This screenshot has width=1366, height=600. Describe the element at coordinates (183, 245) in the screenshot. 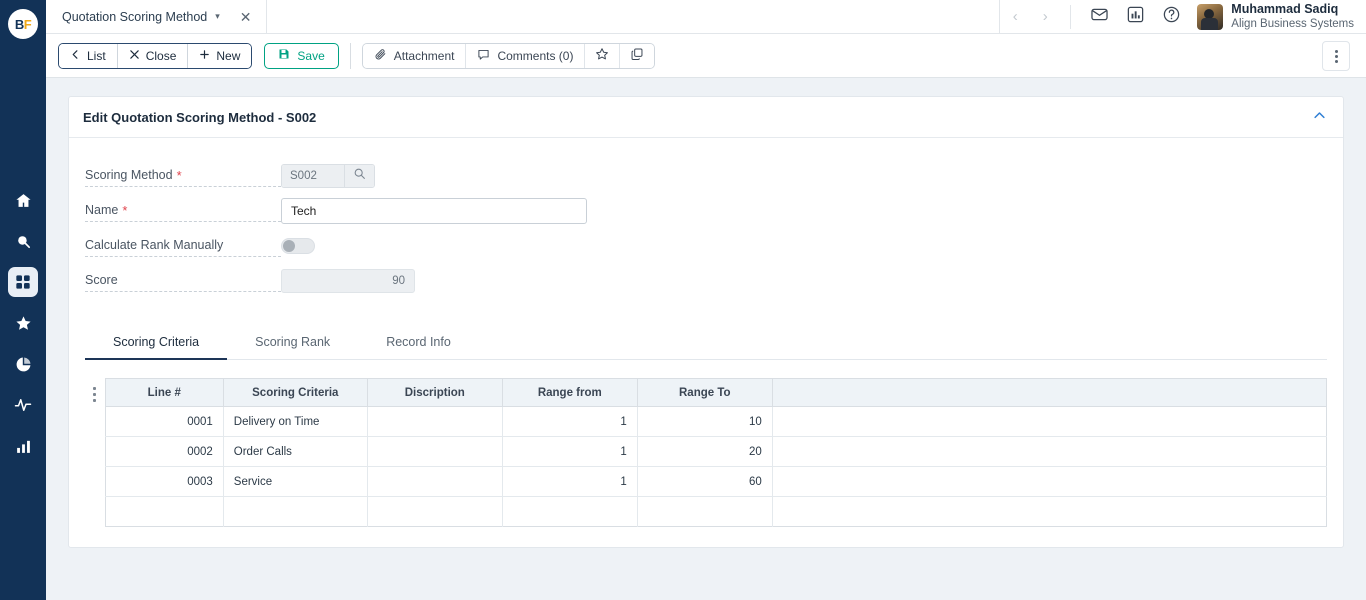

I see `calculate-rank-manually-label: Calculate Rank Manually` at that location.